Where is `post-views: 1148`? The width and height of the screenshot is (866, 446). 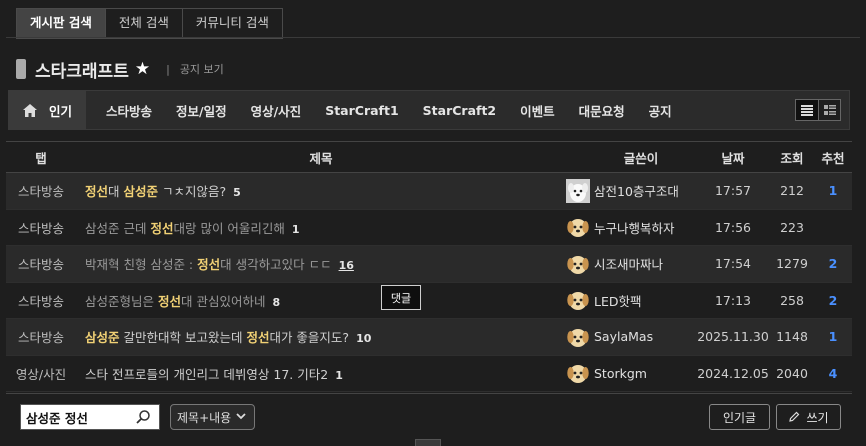
post-views: 1148 is located at coordinates (792, 337).